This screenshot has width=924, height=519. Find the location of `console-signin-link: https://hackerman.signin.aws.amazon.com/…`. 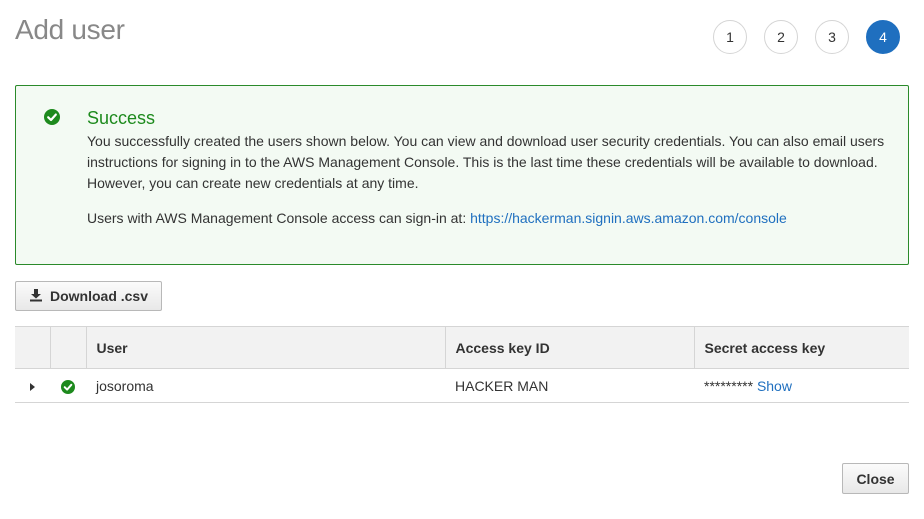

console-signin-link: https://hackerman.signin.aws.amazon.com/… is located at coordinates (628, 218).